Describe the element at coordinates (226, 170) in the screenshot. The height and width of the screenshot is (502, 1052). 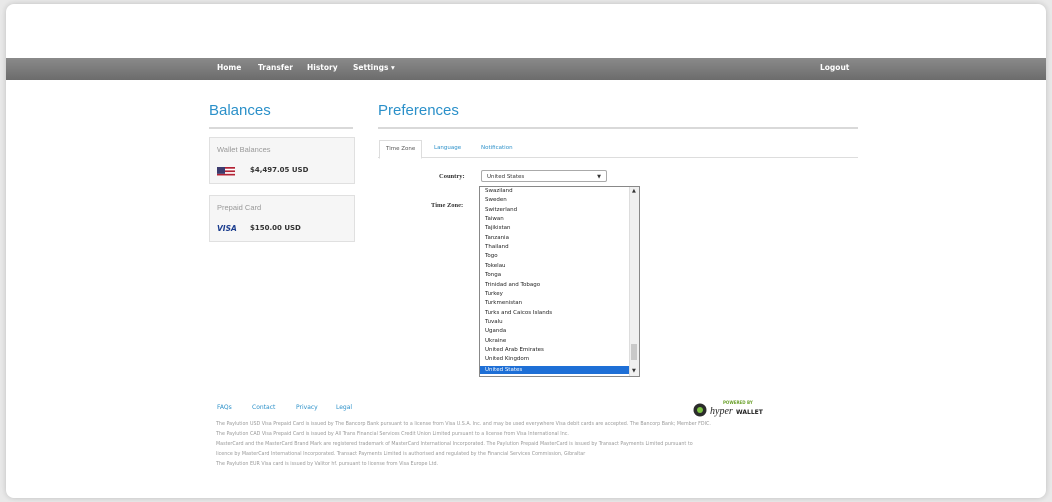
I see `us-flag-icon` at that location.